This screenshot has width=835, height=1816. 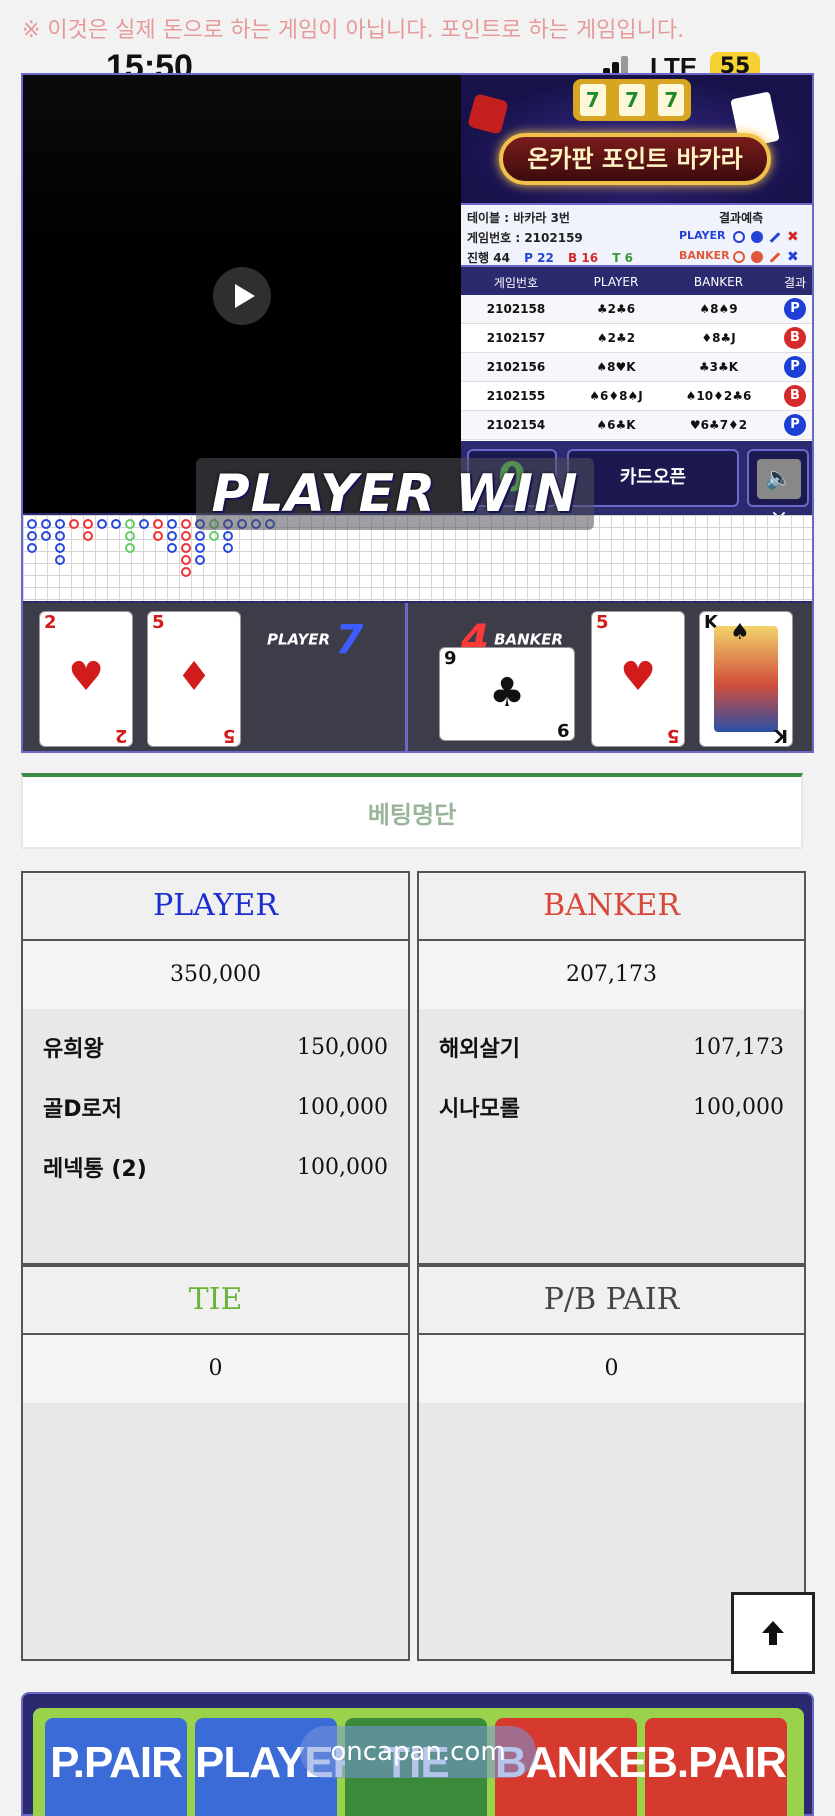 I want to click on history-player-cards: ♠6♣K, so click(x=616, y=425).